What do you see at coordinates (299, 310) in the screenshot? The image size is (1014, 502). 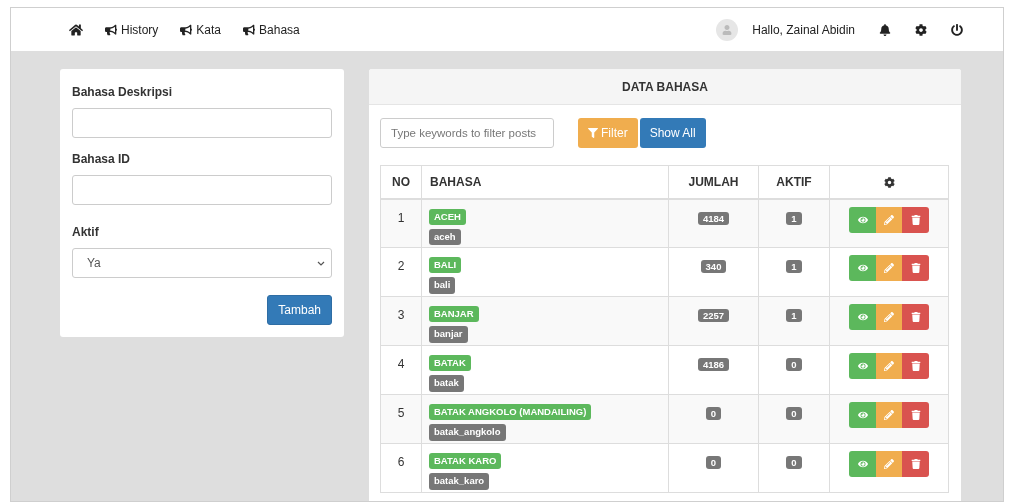 I see `add-button: Tambah` at bounding box center [299, 310].